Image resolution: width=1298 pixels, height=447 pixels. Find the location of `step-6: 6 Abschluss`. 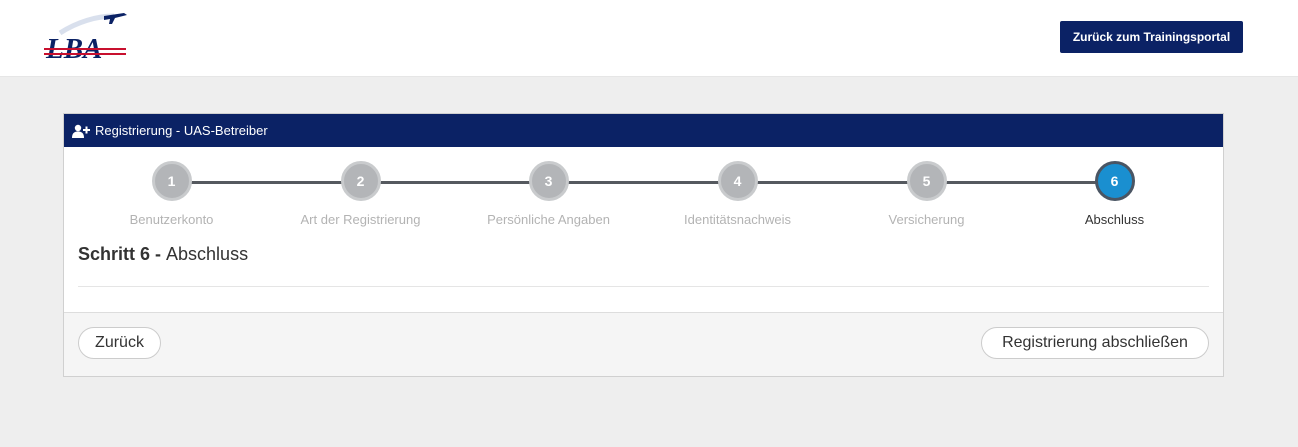

step-6: 6 Abschluss is located at coordinates (1114, 194).